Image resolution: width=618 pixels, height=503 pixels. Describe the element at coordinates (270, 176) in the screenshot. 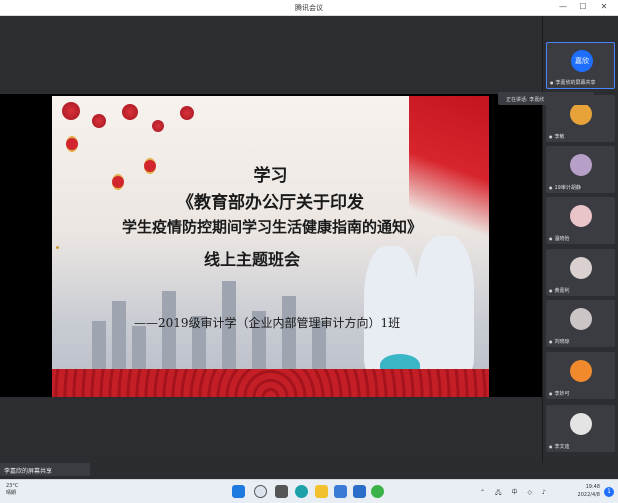

I see `slide-line-1: 学习` at that location.